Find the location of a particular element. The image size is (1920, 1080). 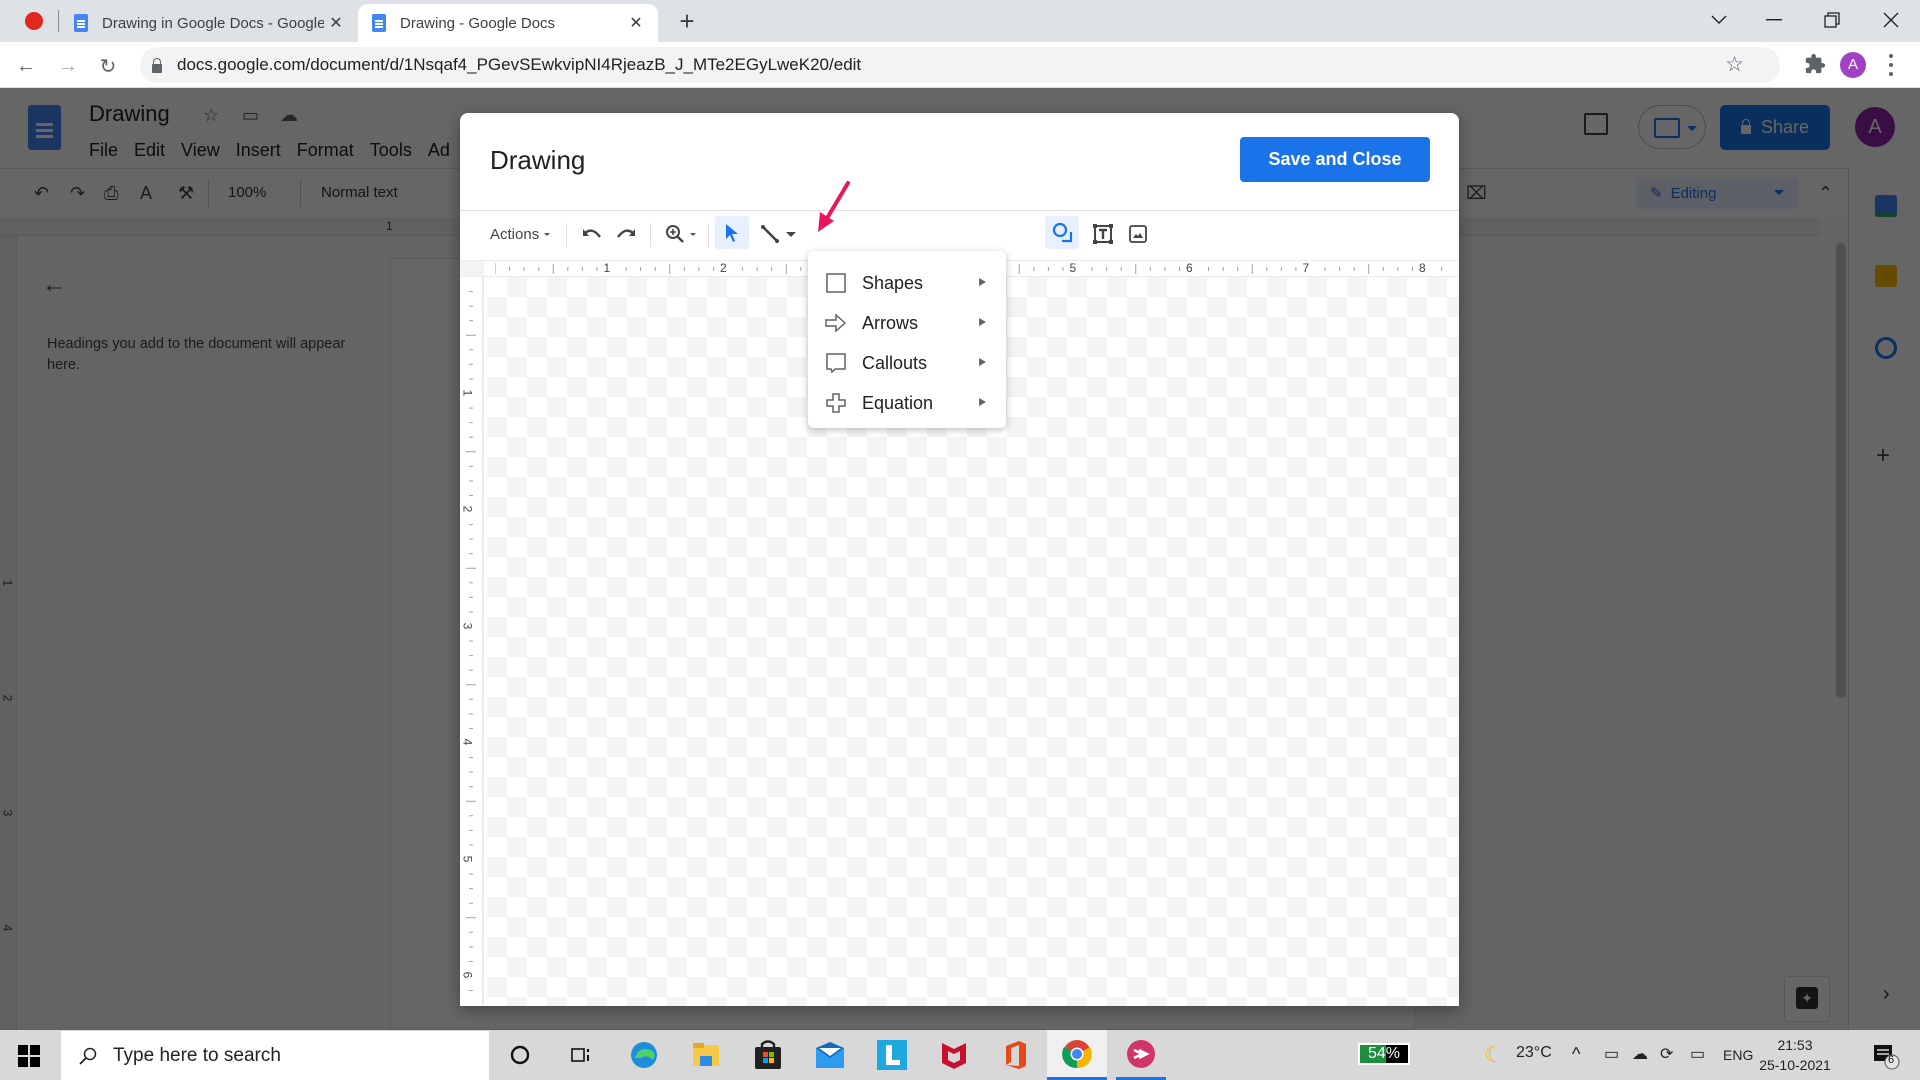

windows-start-icon is located at coordinates (29, 1056).